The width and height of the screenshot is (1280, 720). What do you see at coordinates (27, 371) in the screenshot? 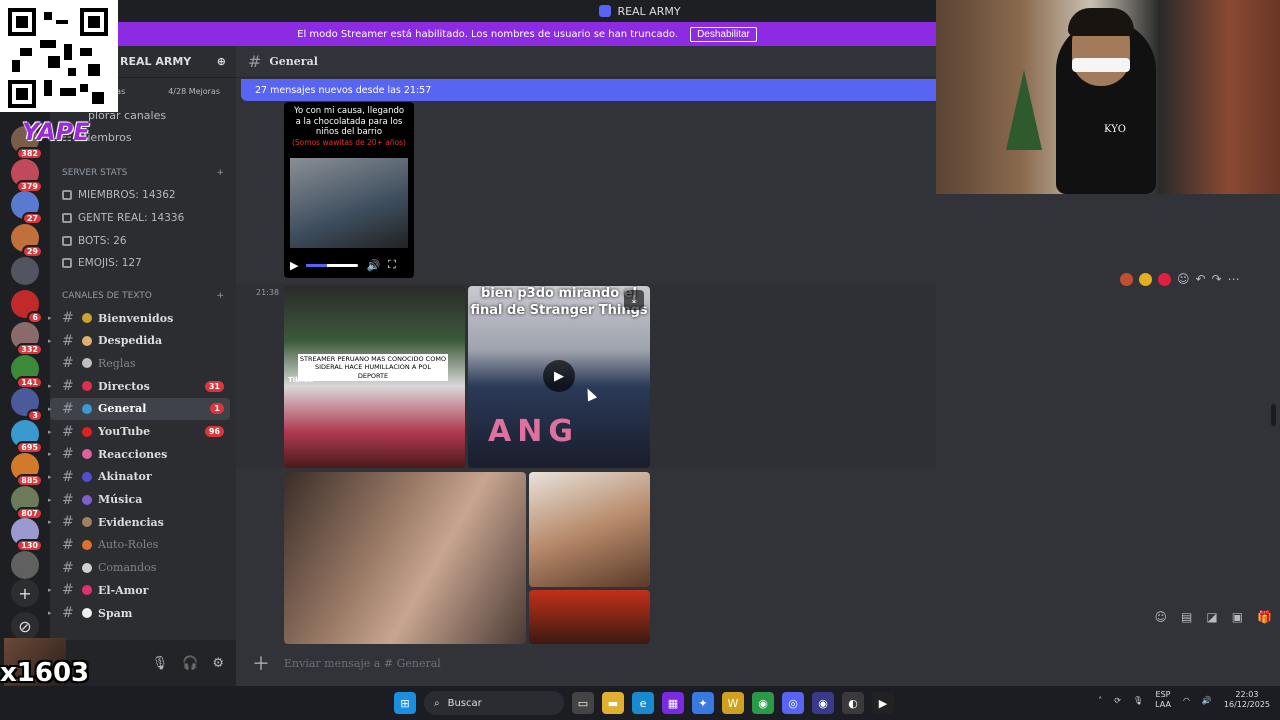
I see `server-icon: 141` at bounding box center [27, 371].